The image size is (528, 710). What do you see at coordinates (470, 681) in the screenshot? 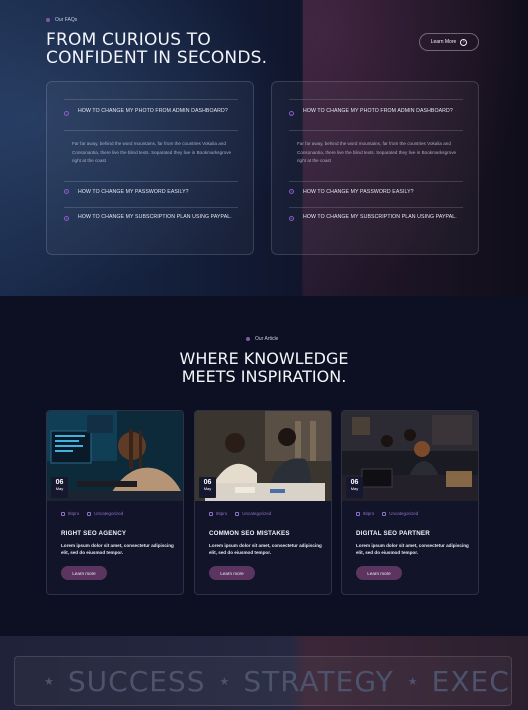
I see `marquee-word: EXEC` at bounding box center [470, 681].